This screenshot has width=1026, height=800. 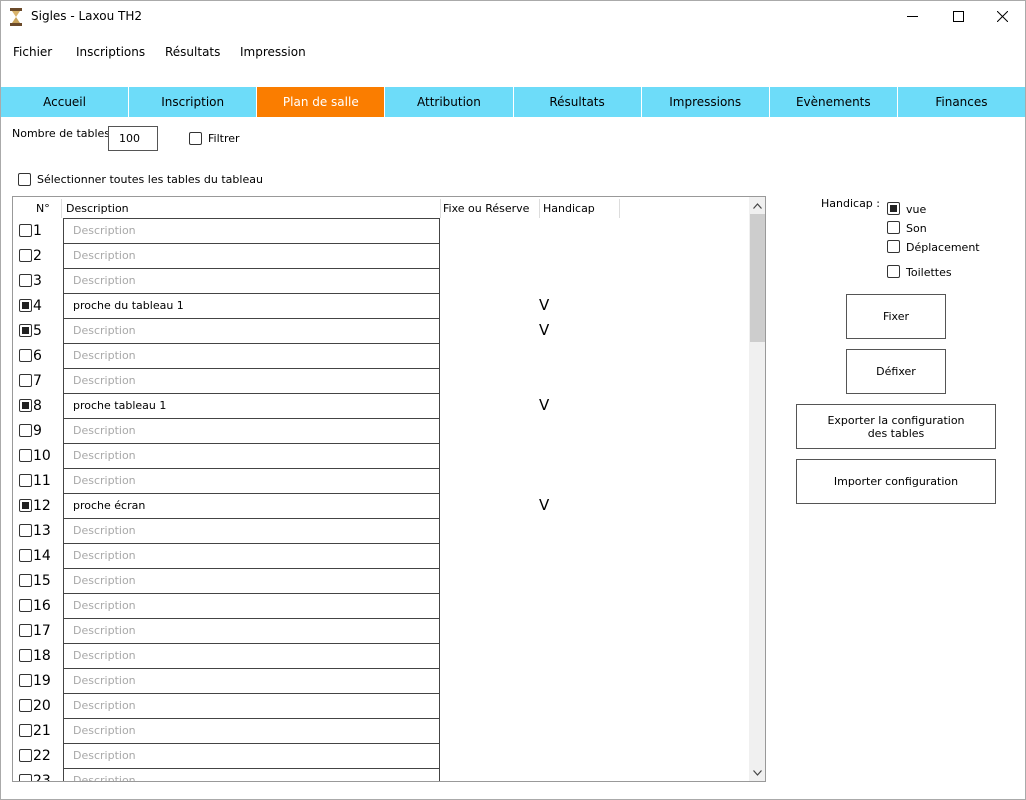 What do you see at coordinates (619, 208) in the screenshot?
I see `header-separator` at bounding box center [619, 208].